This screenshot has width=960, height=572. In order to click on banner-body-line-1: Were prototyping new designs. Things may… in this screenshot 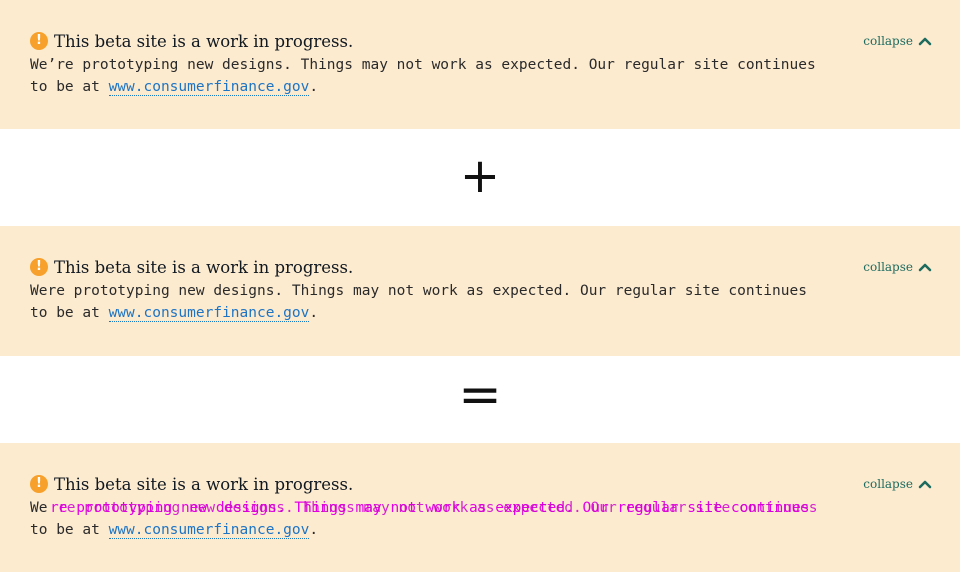, I will do `click(418, 291)`.